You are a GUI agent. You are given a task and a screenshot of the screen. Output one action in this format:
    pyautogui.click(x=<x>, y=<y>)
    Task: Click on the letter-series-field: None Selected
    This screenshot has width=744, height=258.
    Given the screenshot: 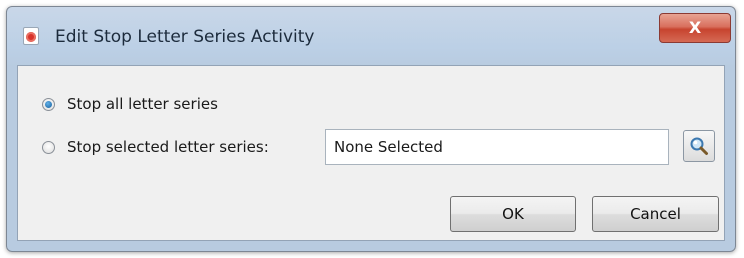 What is the action you would take?
    pyautogui.click(x=497, y=147)
    